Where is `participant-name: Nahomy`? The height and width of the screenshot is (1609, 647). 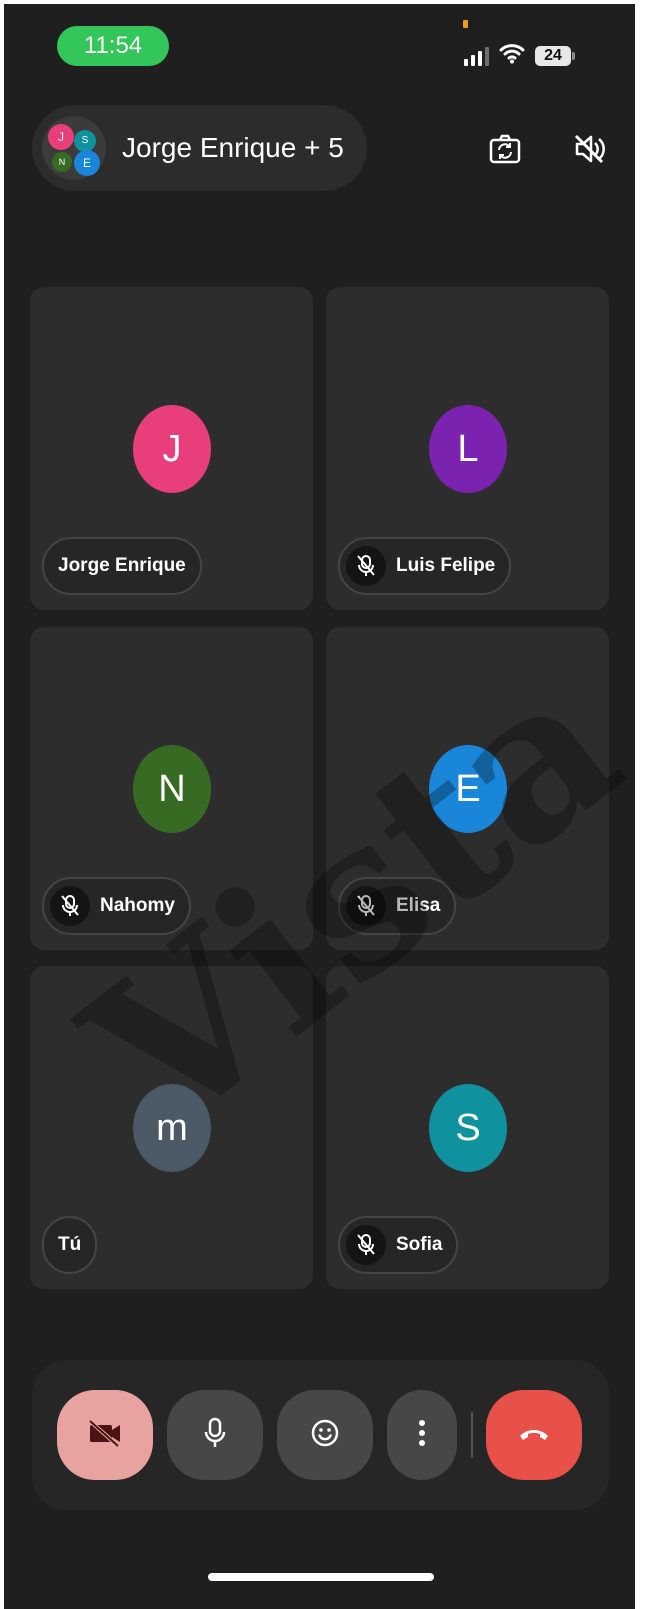
participant-name: Nahomy is located at coordinates (137, 905).